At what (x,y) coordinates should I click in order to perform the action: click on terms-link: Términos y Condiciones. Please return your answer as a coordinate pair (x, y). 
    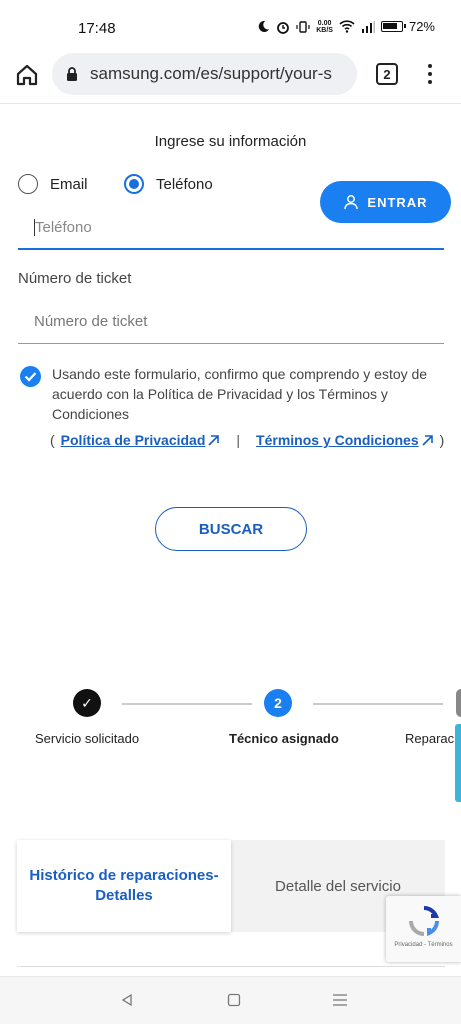
    Looking at the image, I should click on (345, 440).